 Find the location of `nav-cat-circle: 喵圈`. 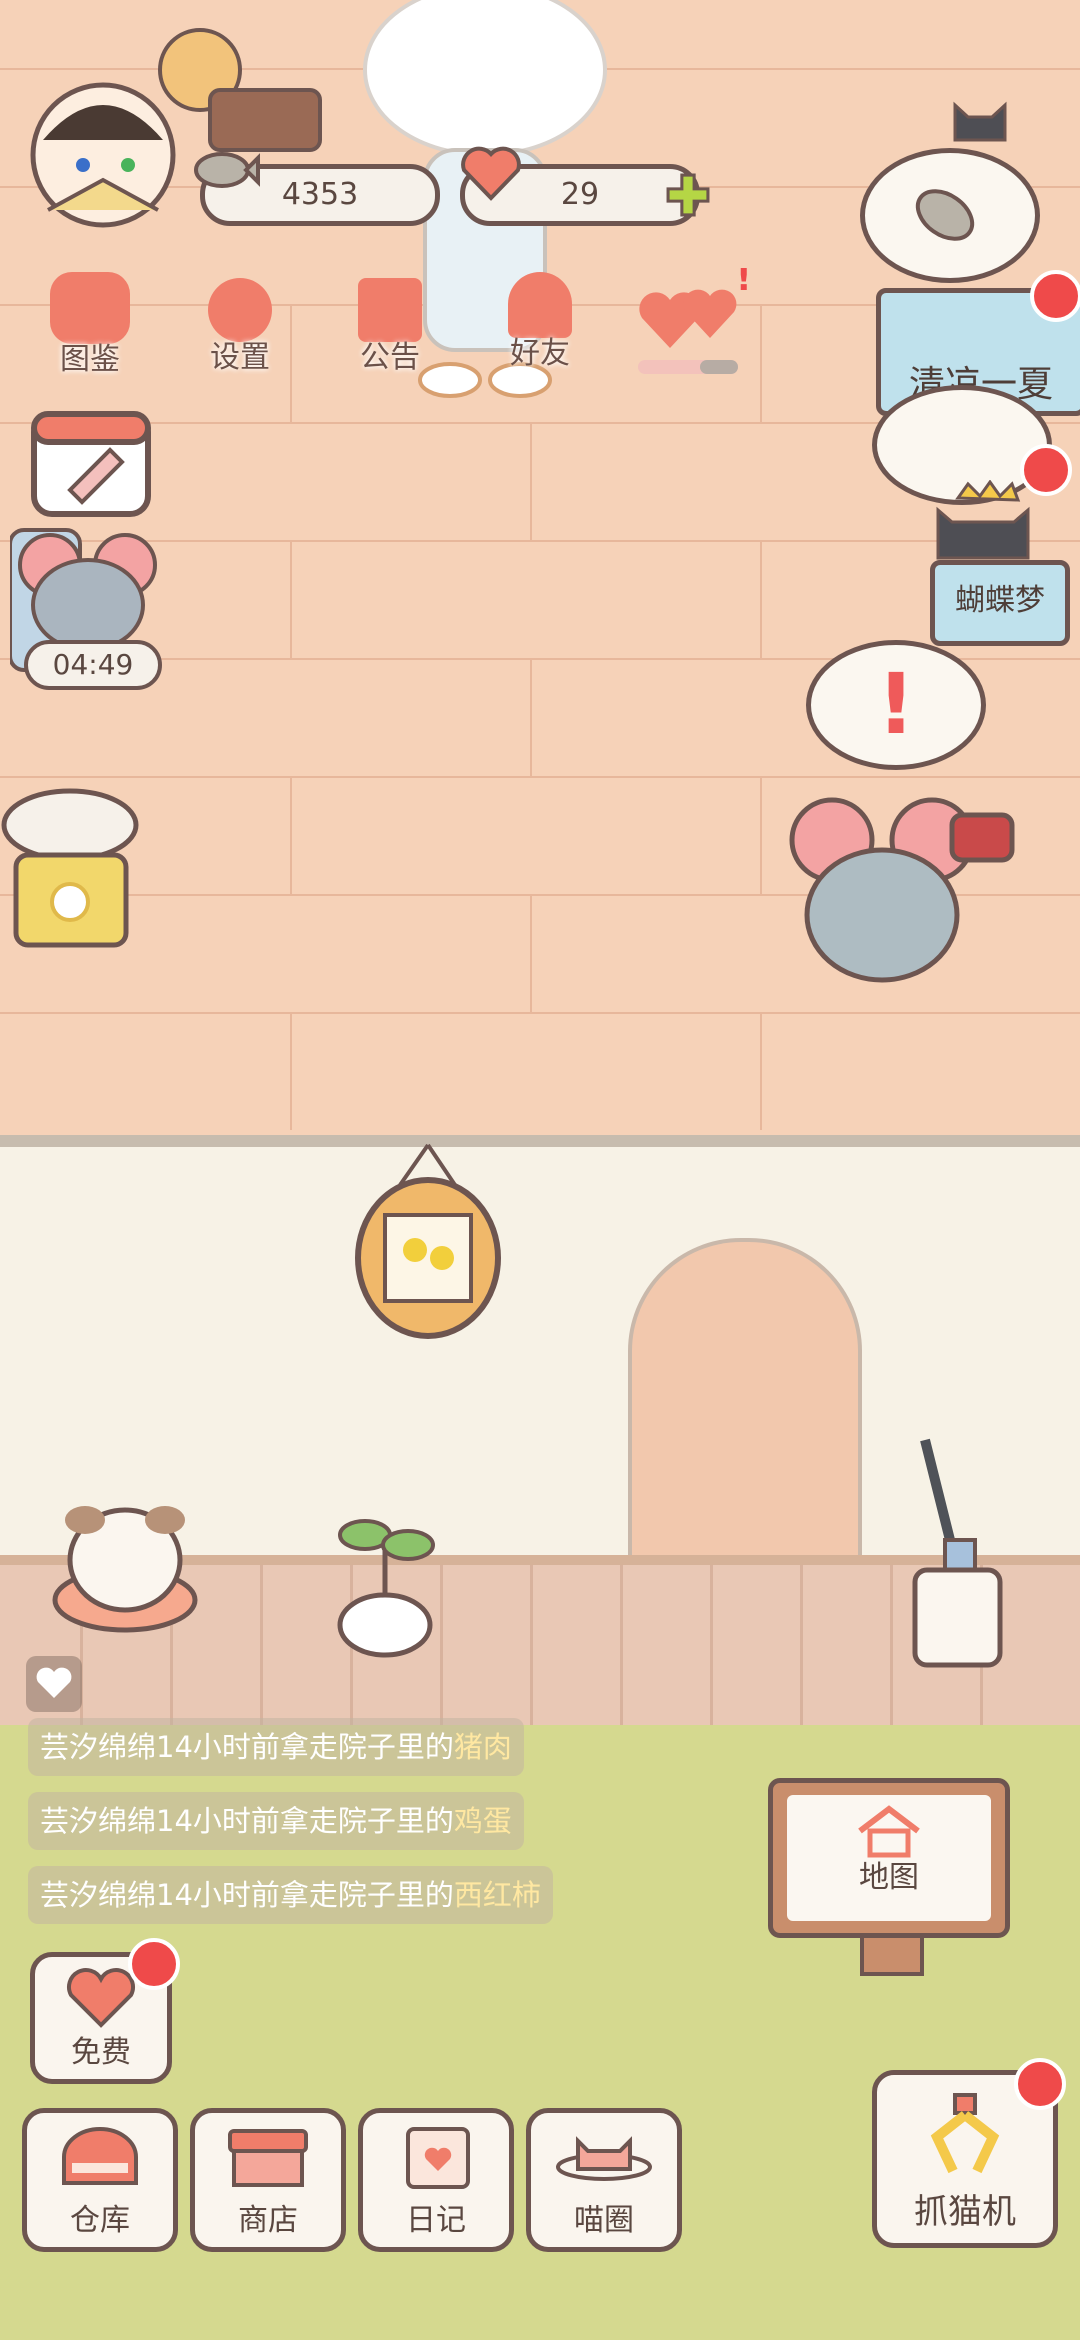

nav-cat-circle: 喵圈 is located at coordinates (604, 2180).